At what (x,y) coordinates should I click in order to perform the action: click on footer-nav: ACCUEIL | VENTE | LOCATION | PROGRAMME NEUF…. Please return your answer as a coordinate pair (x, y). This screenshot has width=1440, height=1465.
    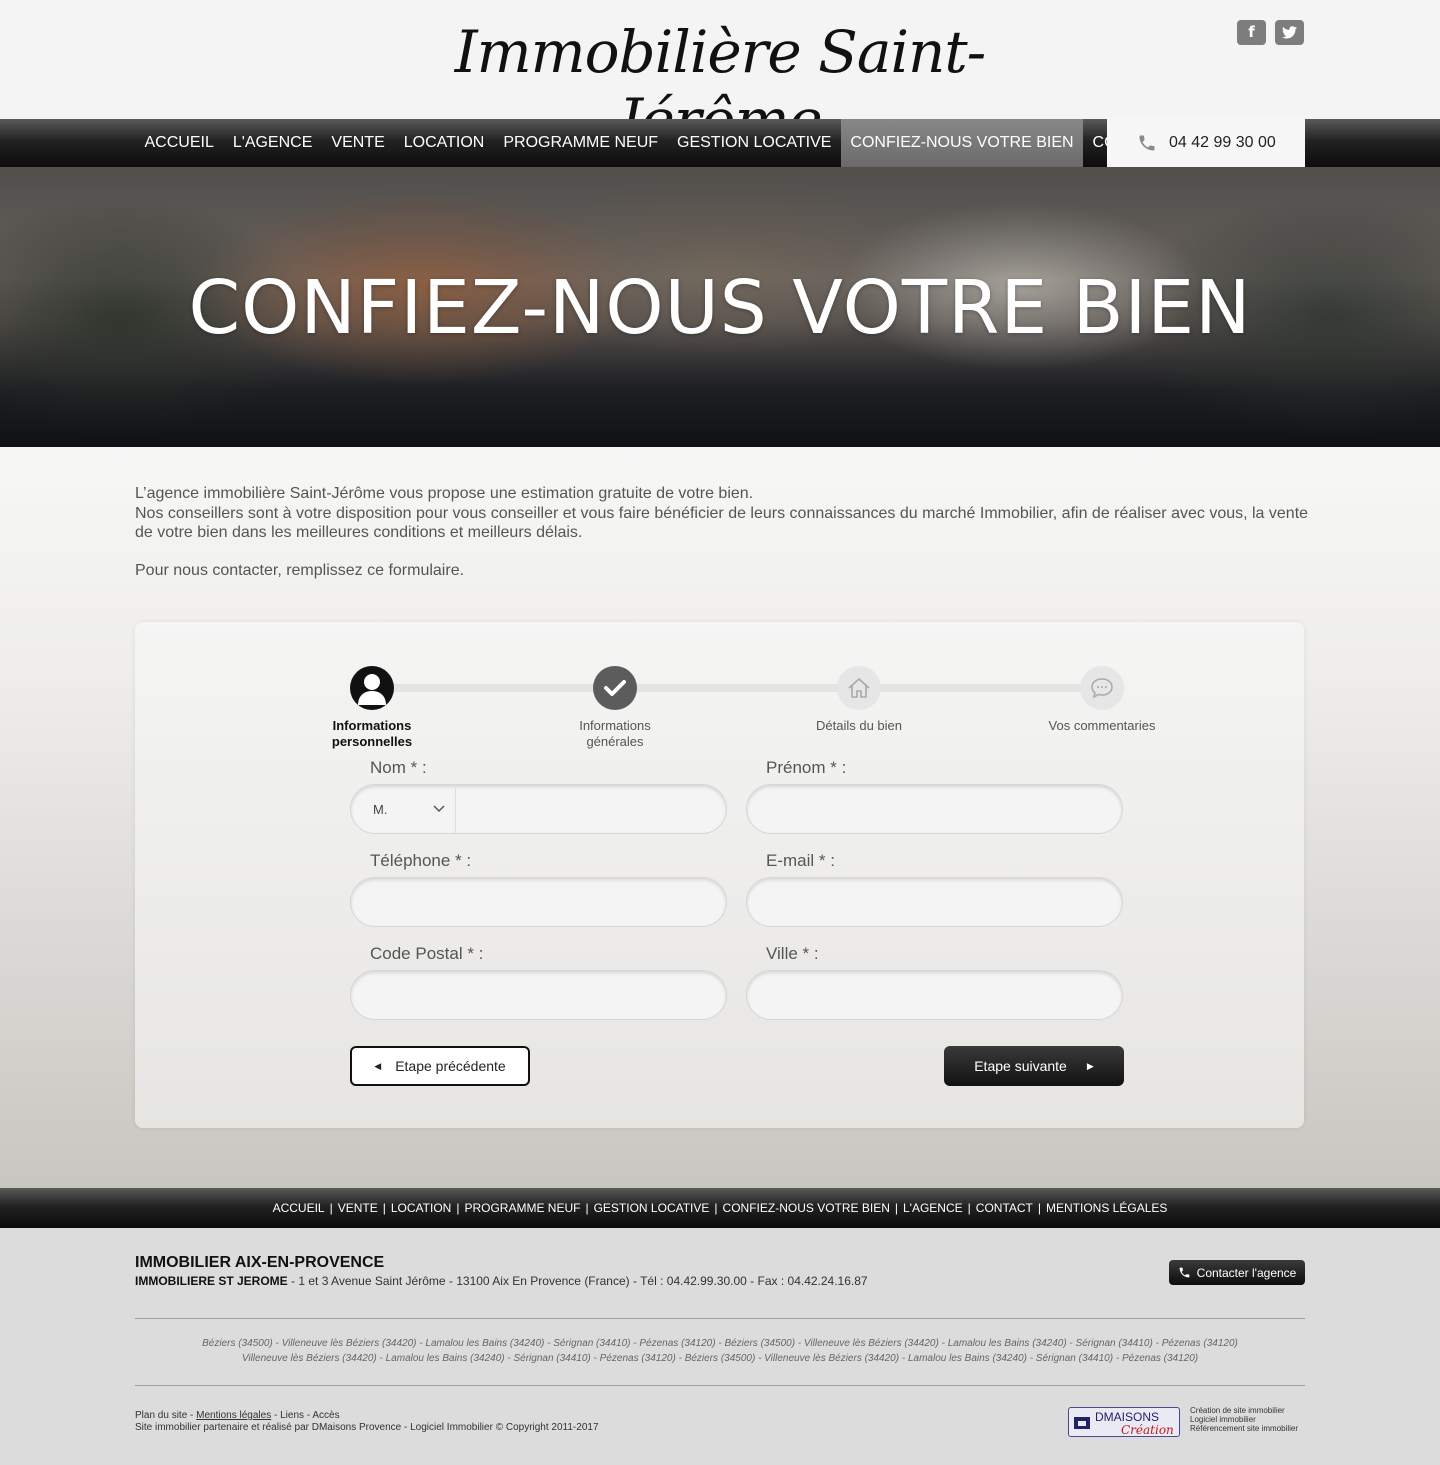
    Looking at the image, I should click on (720, 1208).